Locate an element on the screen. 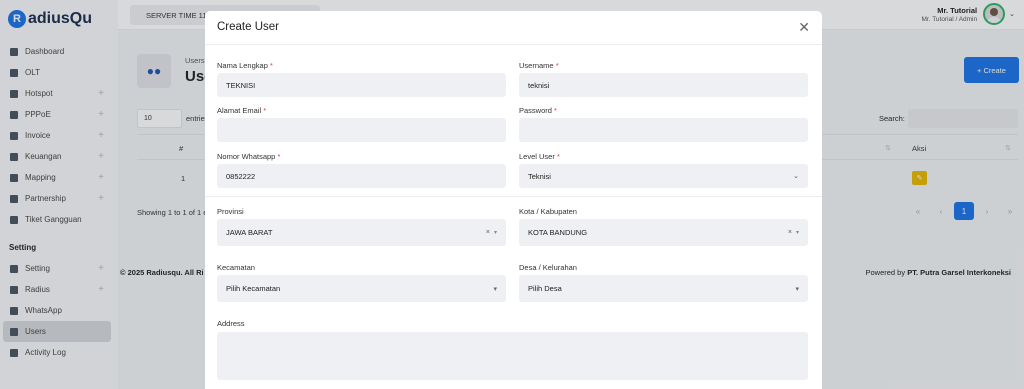 The height and width of the screenshot is (389, 1024). field-value: TEKNISI is located at coordinates (241, 85).